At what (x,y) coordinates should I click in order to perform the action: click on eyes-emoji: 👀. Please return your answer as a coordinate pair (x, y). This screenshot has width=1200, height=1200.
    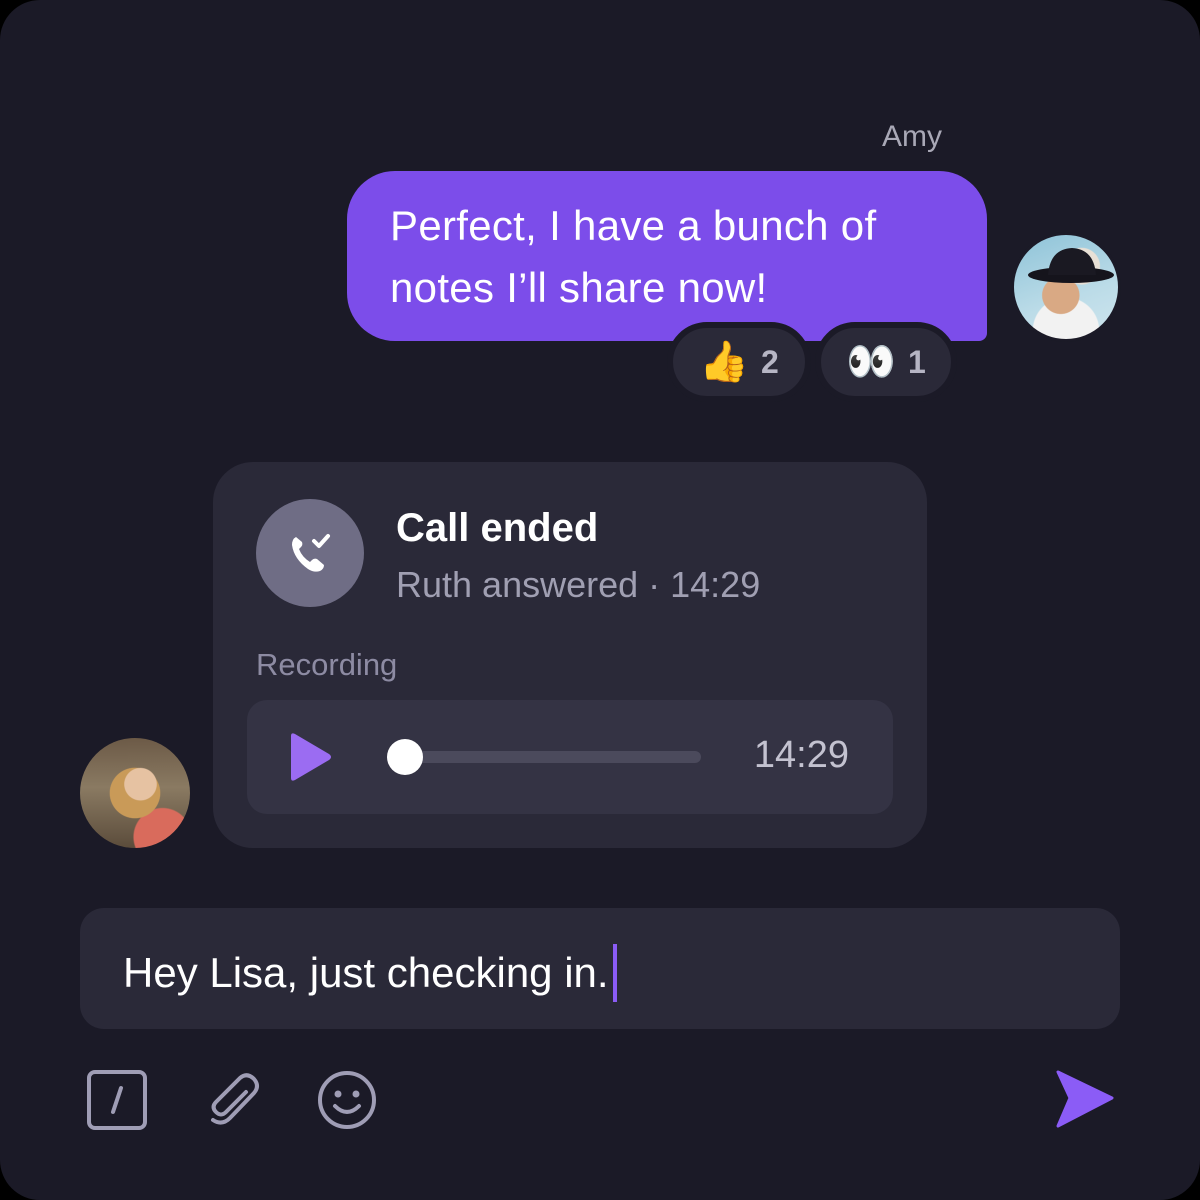
    Looking at the image, I should click on (871, 362).